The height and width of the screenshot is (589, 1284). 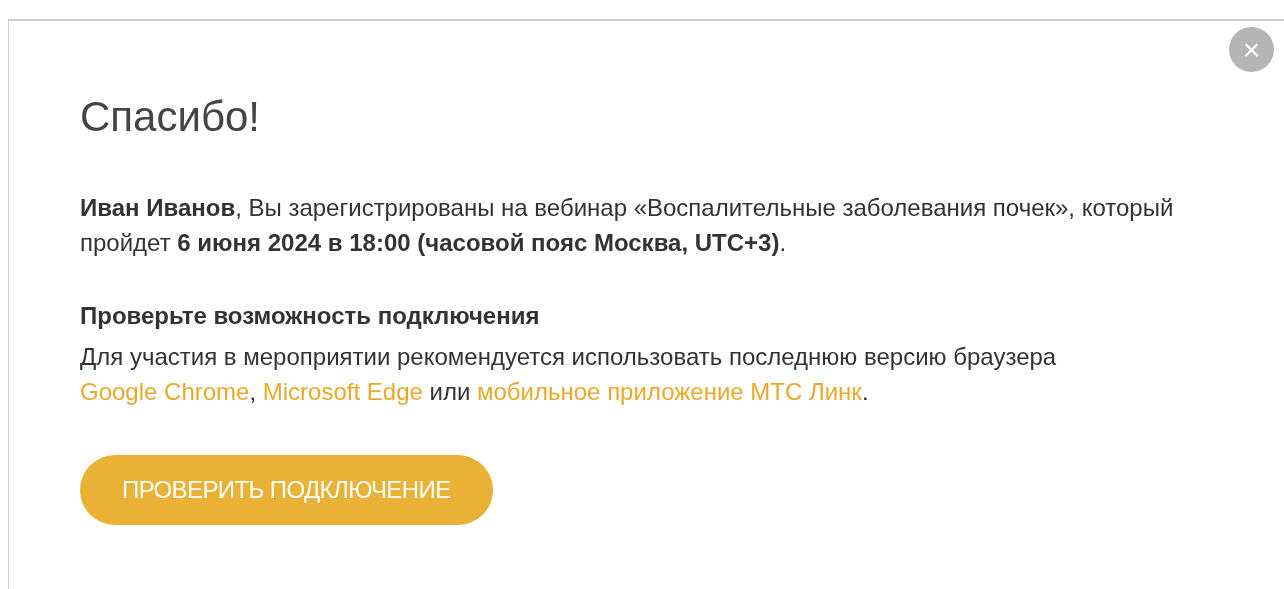 I want to click on browser-link: Google Chrome, so click(x=165, y=391).